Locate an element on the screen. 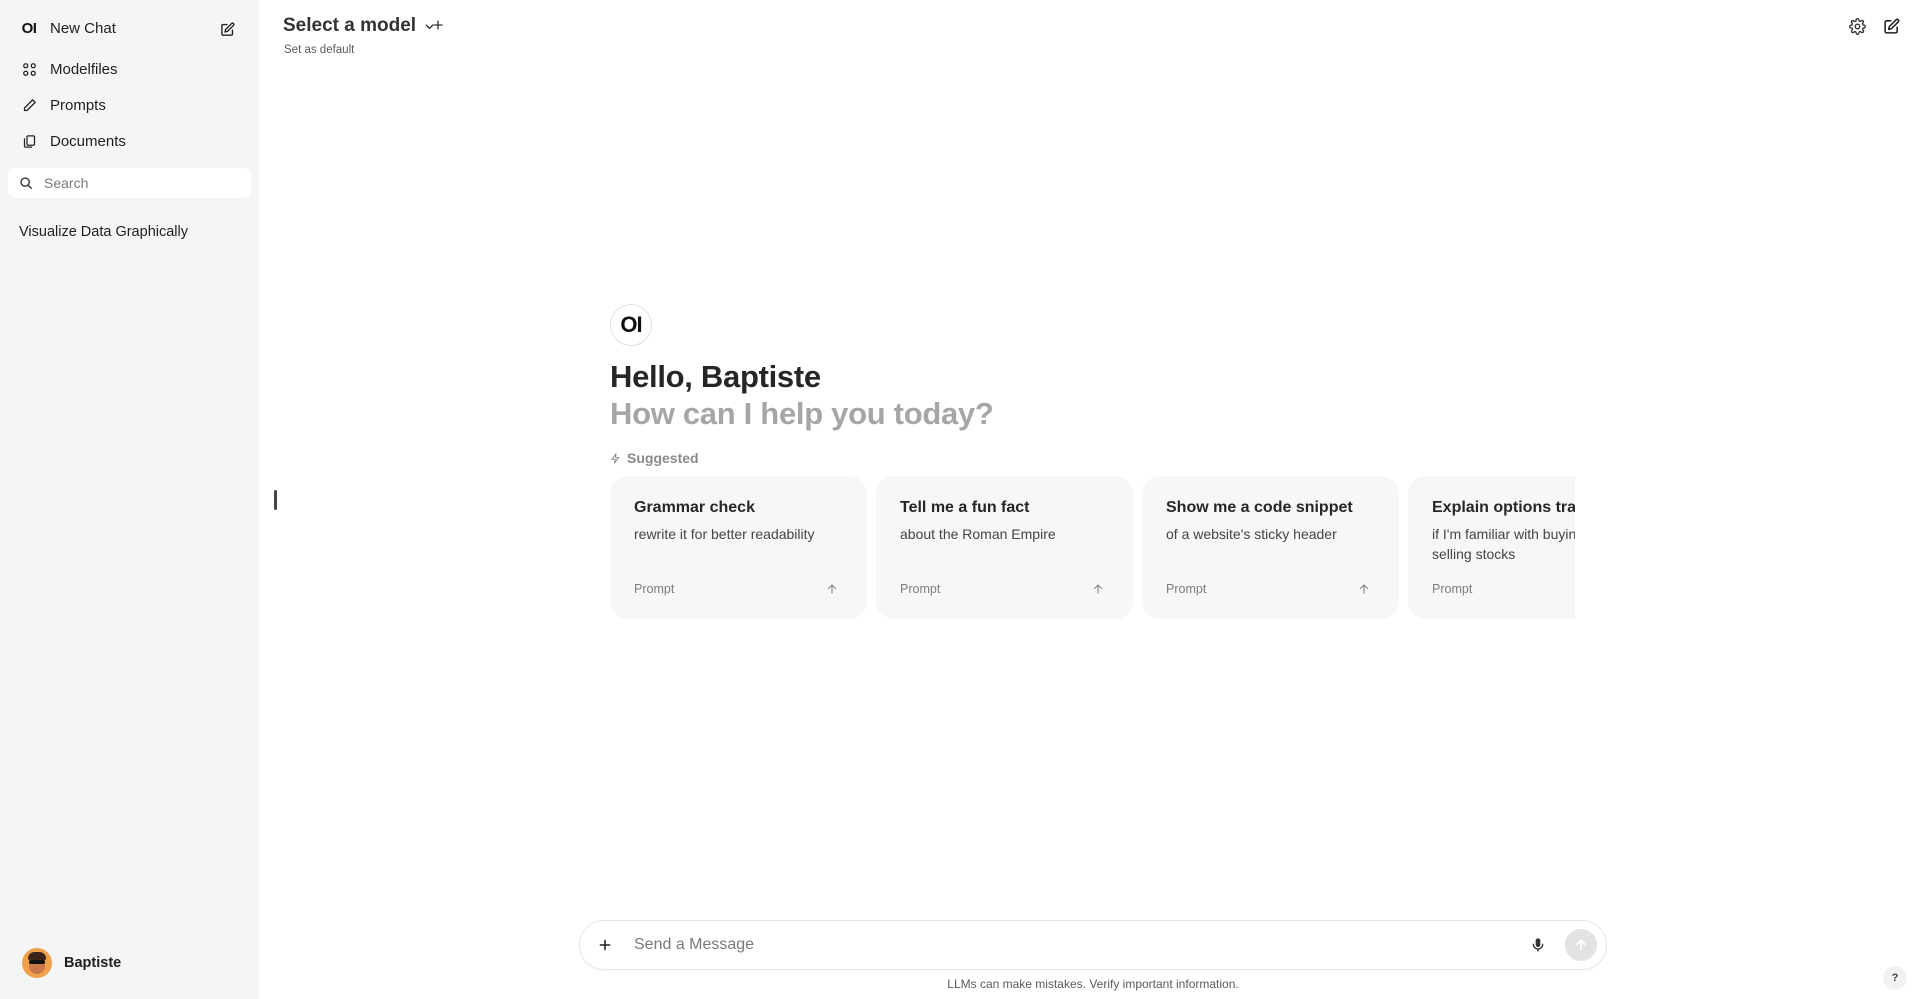  sidebar: OI New Chat Modelfiles Prompts Documents is located at coordinates (129, 499).